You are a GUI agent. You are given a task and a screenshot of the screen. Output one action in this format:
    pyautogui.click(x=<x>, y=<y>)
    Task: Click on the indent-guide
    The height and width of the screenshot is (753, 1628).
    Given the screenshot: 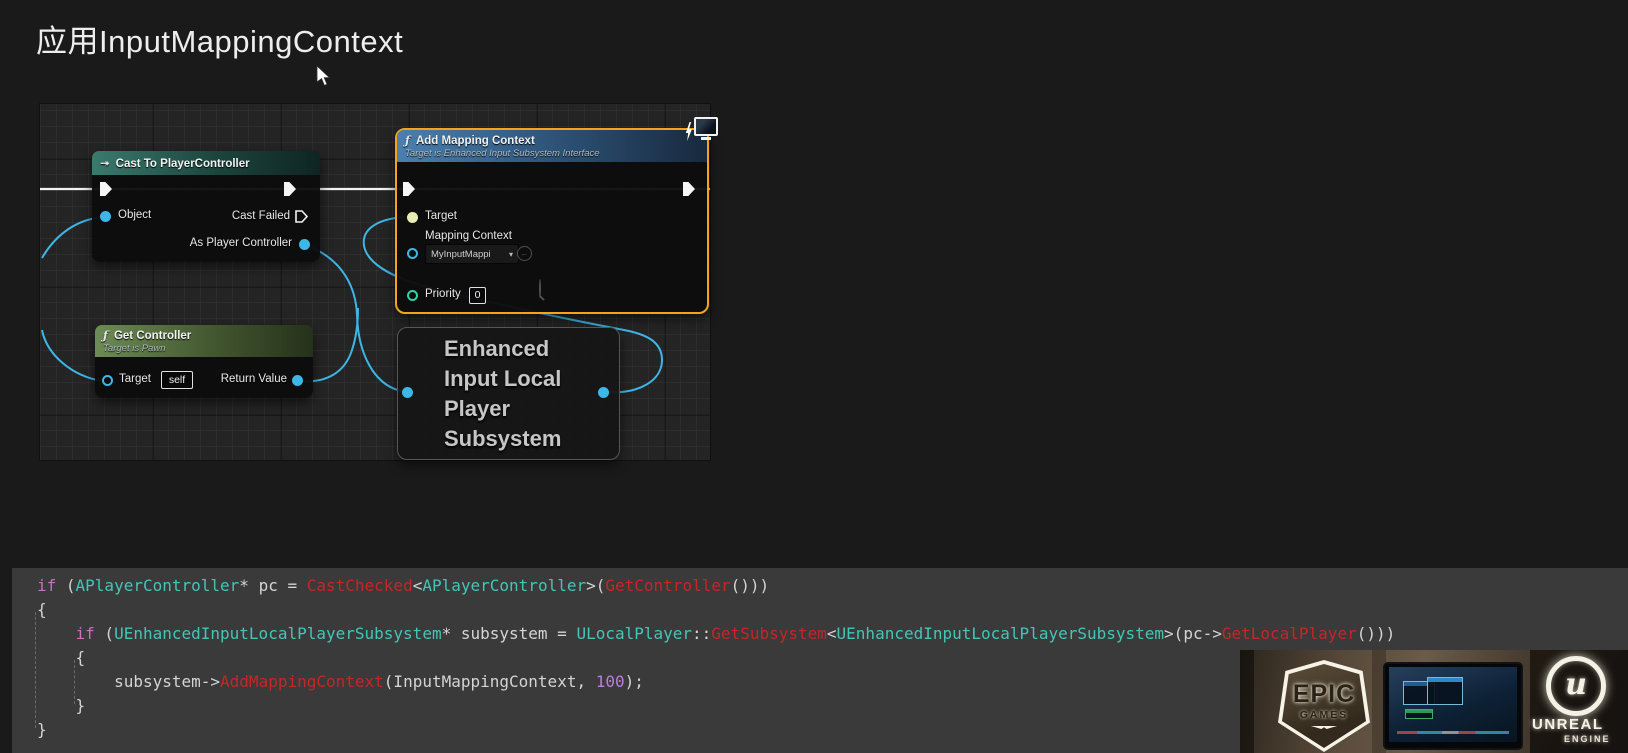 What is the action you would take?
    pyautogui.click(x=35, y=670)
    